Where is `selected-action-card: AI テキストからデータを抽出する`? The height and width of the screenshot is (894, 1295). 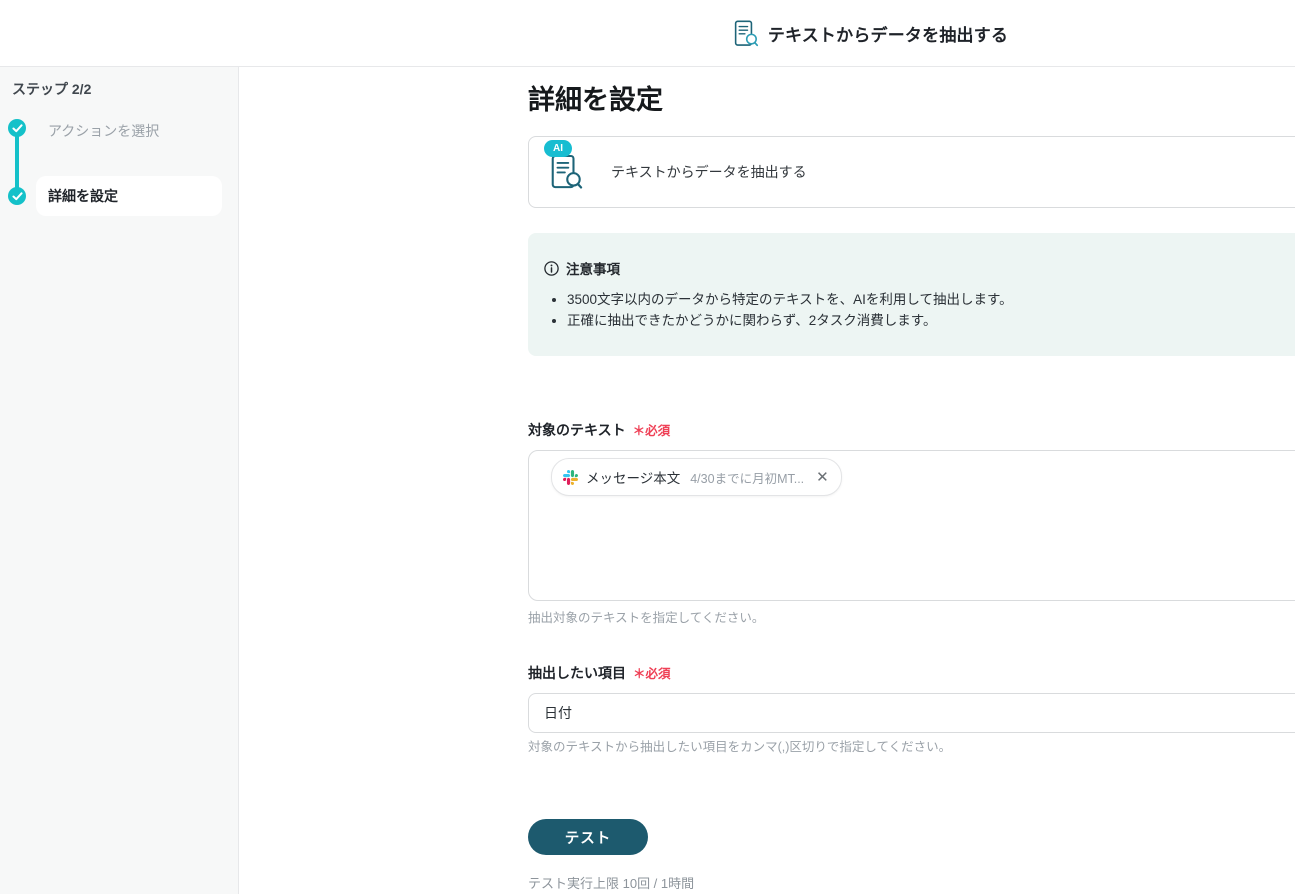
selected-action-card: AI テキストからデータを抽出する is located at coordinates (911, 172).